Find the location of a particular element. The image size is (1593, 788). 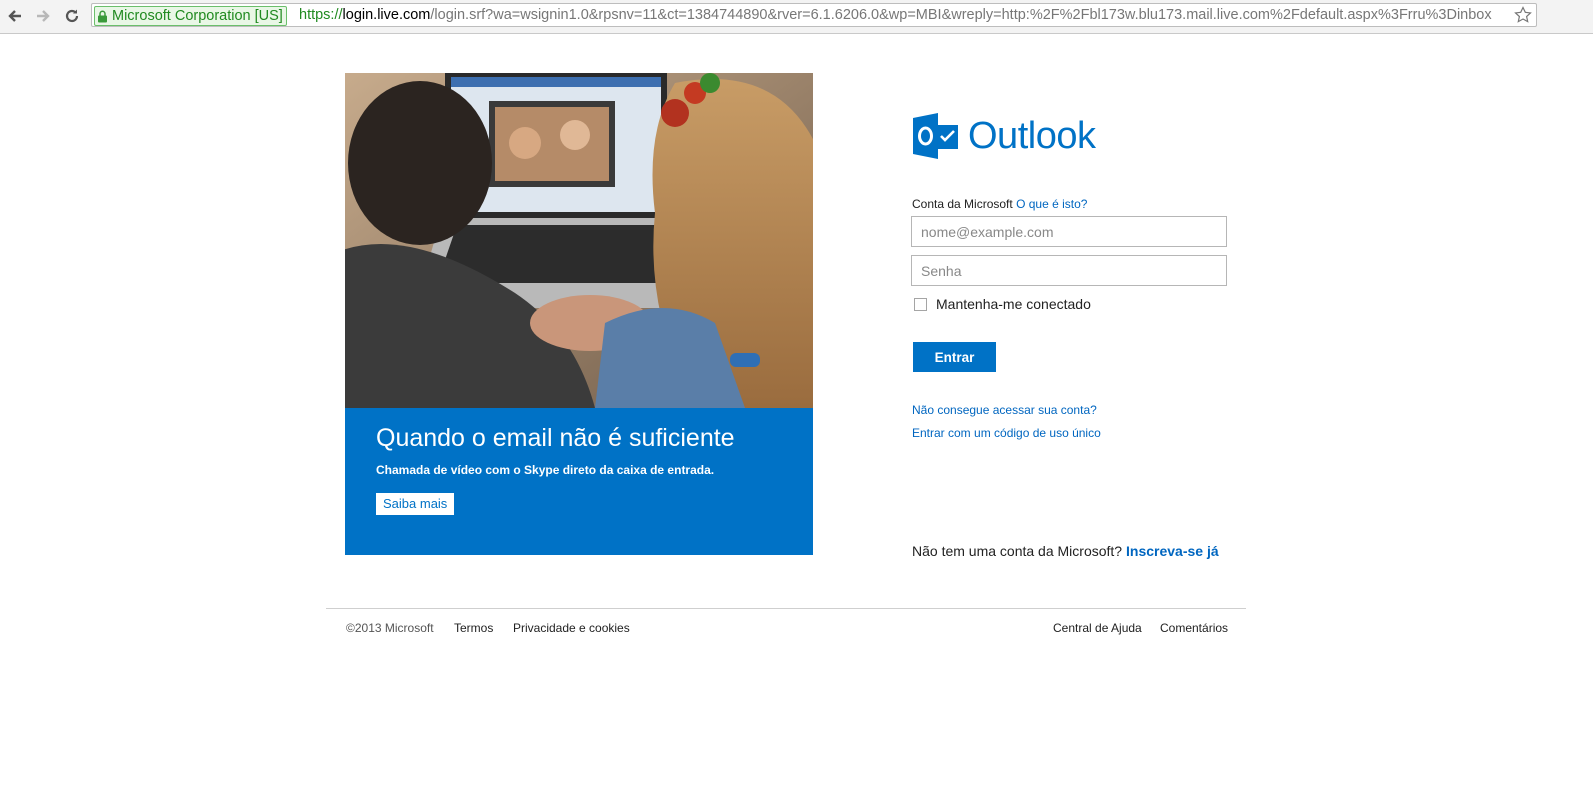

keep-signed-in-checkbox is located at coordinates (920, 304).